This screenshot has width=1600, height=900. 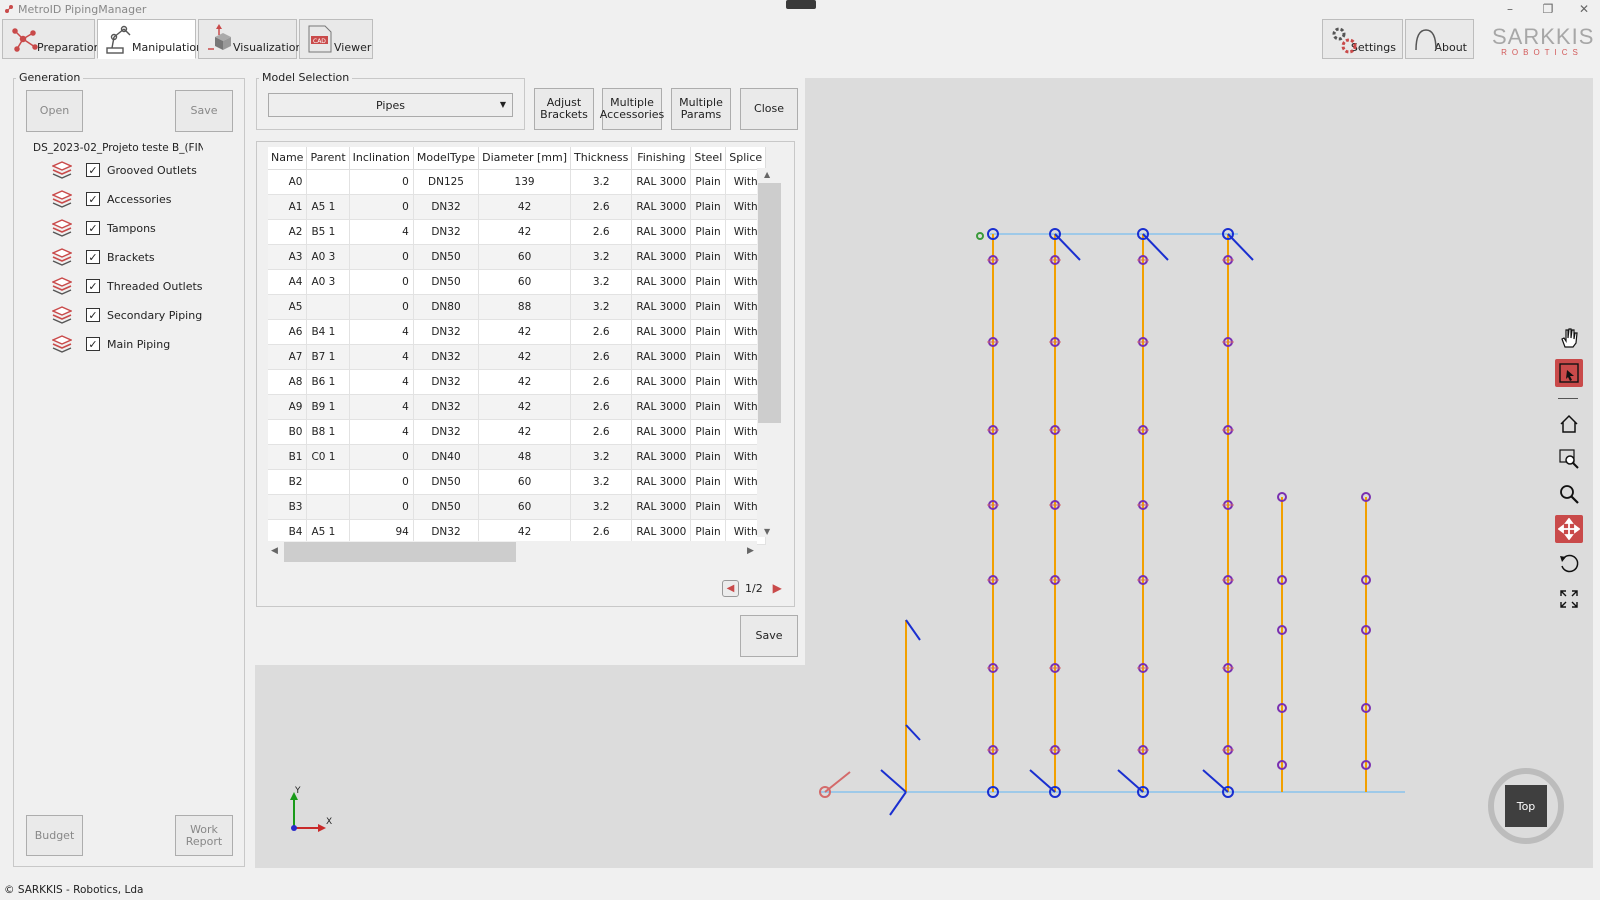 What do you see at coordinates (701, 109) in the screenshot?
I see `multiple-params-button: Multiple Params` at bounding box center [701, 109].